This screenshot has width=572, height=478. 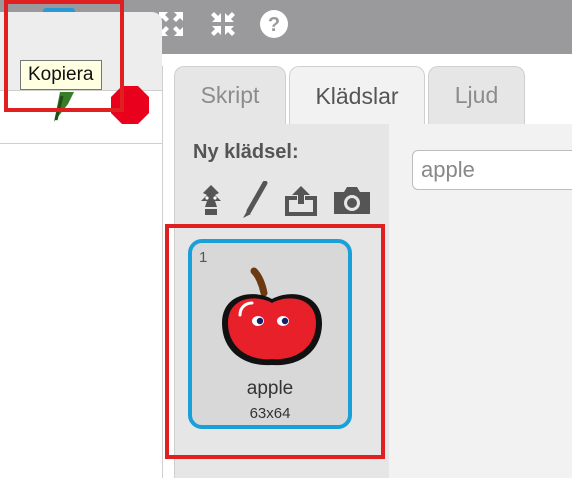 I want to click on costume-size-label: 63x64, so click(x=270, y=413).